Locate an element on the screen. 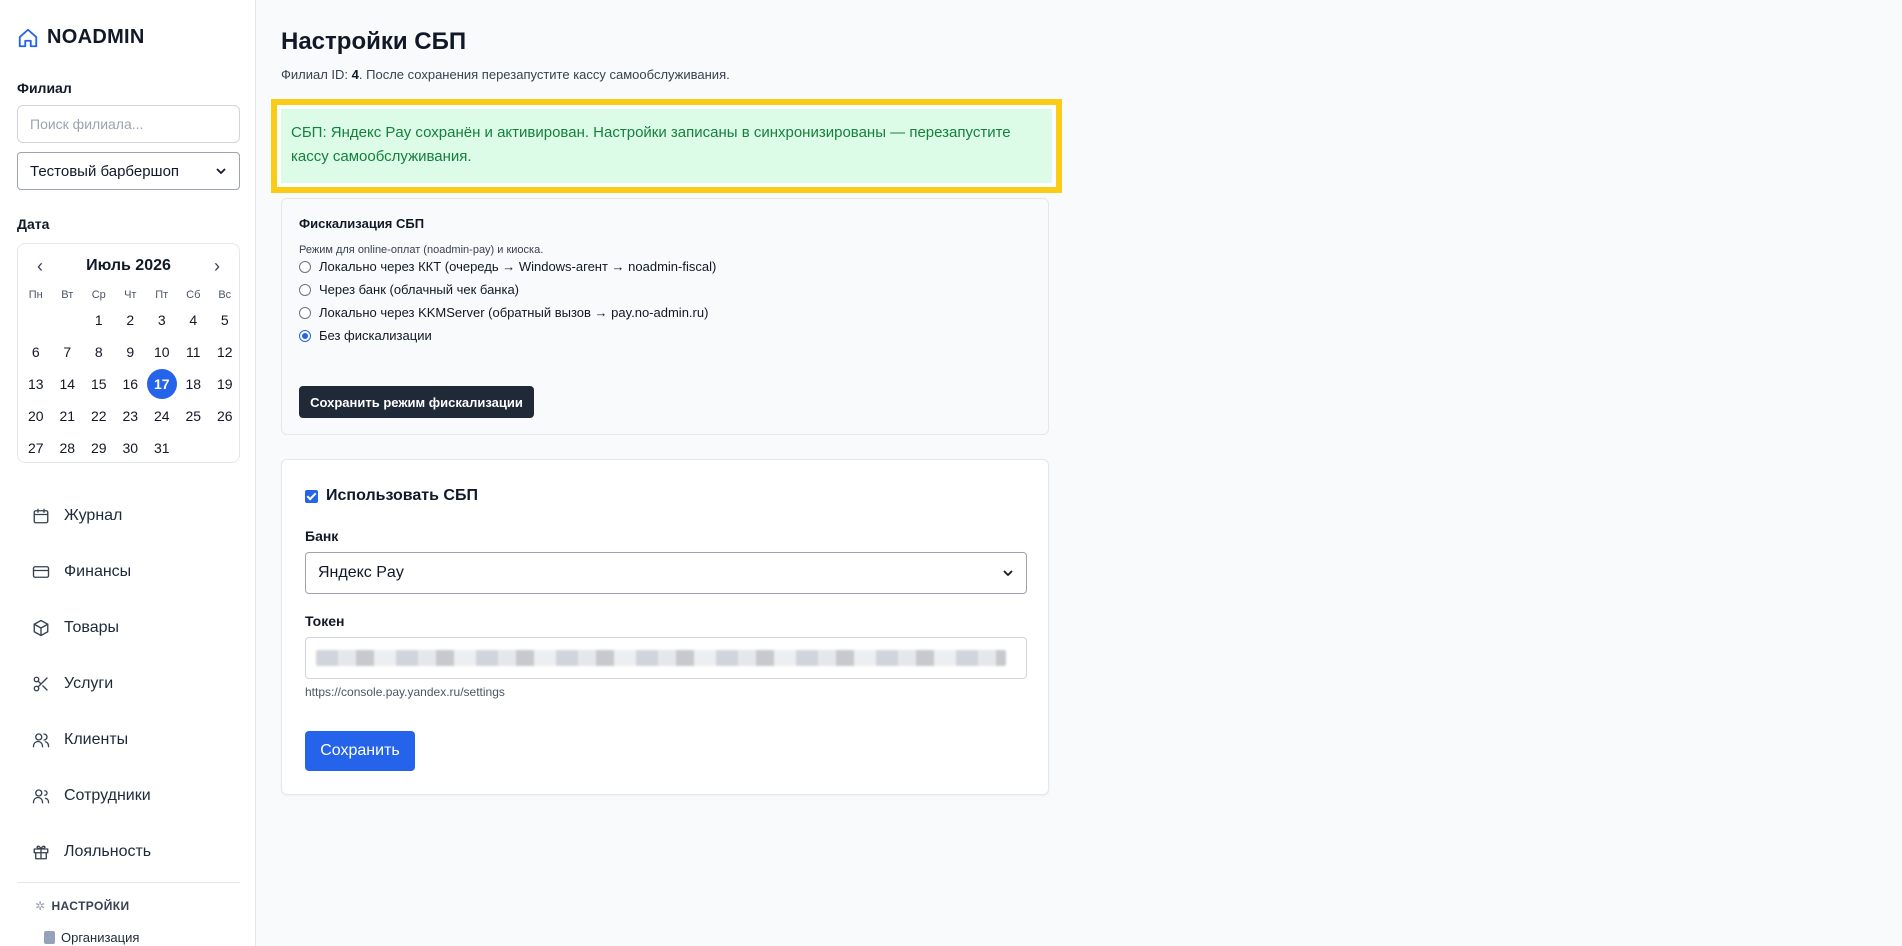 This screenshot has width=1902, height=946. calendar-header: ‹ Июль 2026 › is located at coordinates (128, 267).